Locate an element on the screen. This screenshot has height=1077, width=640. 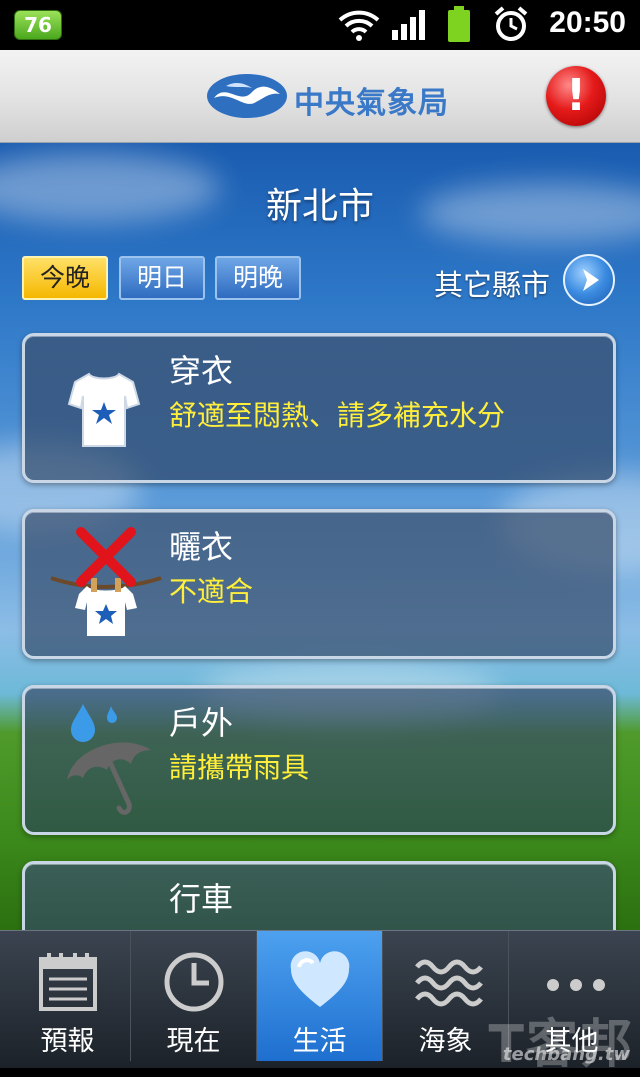
alert-button: ! is located at coordinates (576, 96).